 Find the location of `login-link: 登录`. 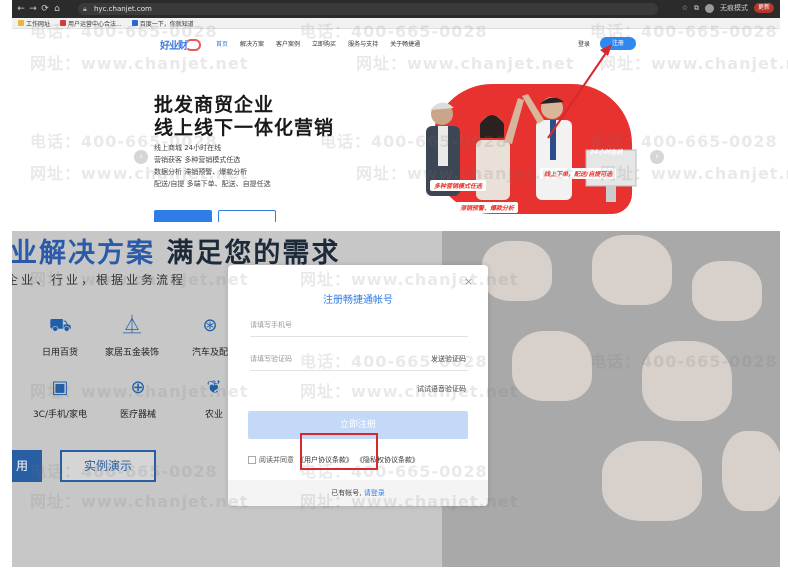

login-link: 登录 is located at coordinates (584, 43).